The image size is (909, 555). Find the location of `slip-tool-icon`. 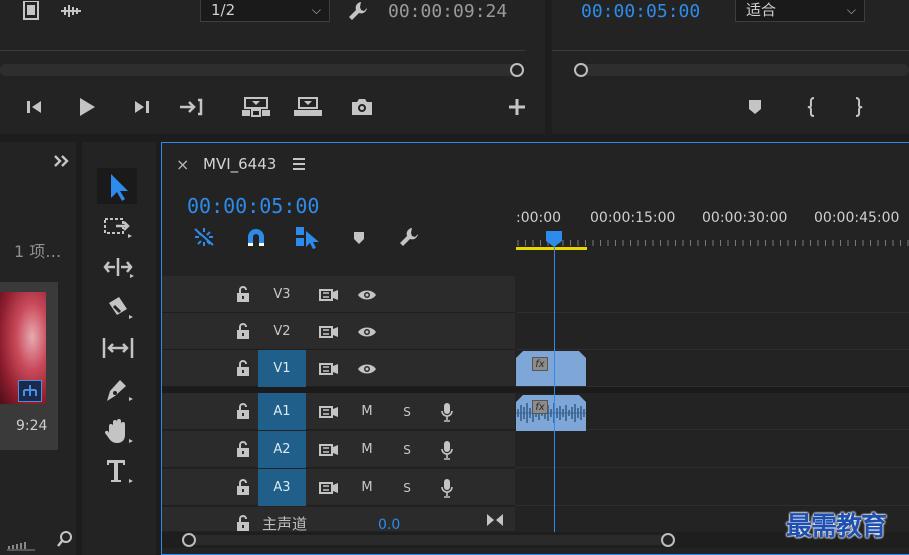

slip-tool-icon is located at coordinates (118, 348).